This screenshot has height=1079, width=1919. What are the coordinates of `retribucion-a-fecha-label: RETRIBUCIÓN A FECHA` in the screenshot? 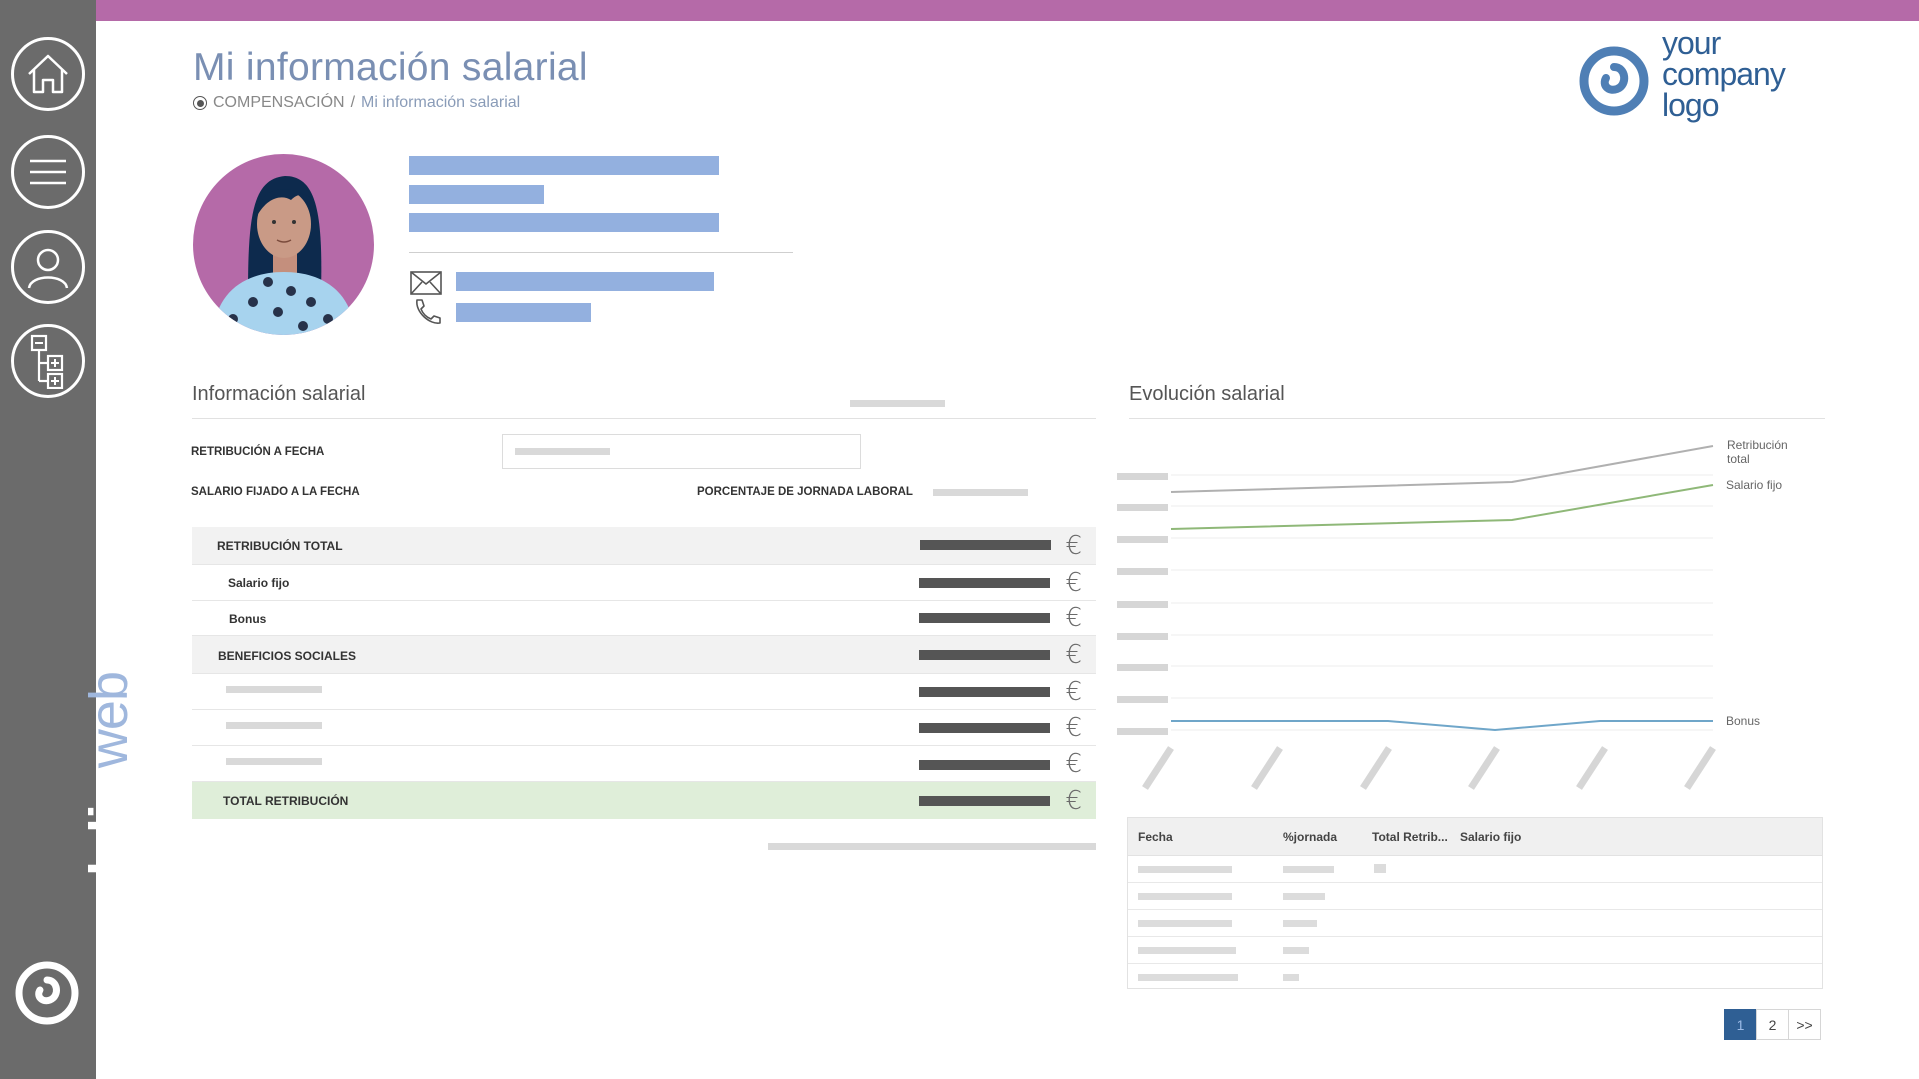 It's located at (258, 452).